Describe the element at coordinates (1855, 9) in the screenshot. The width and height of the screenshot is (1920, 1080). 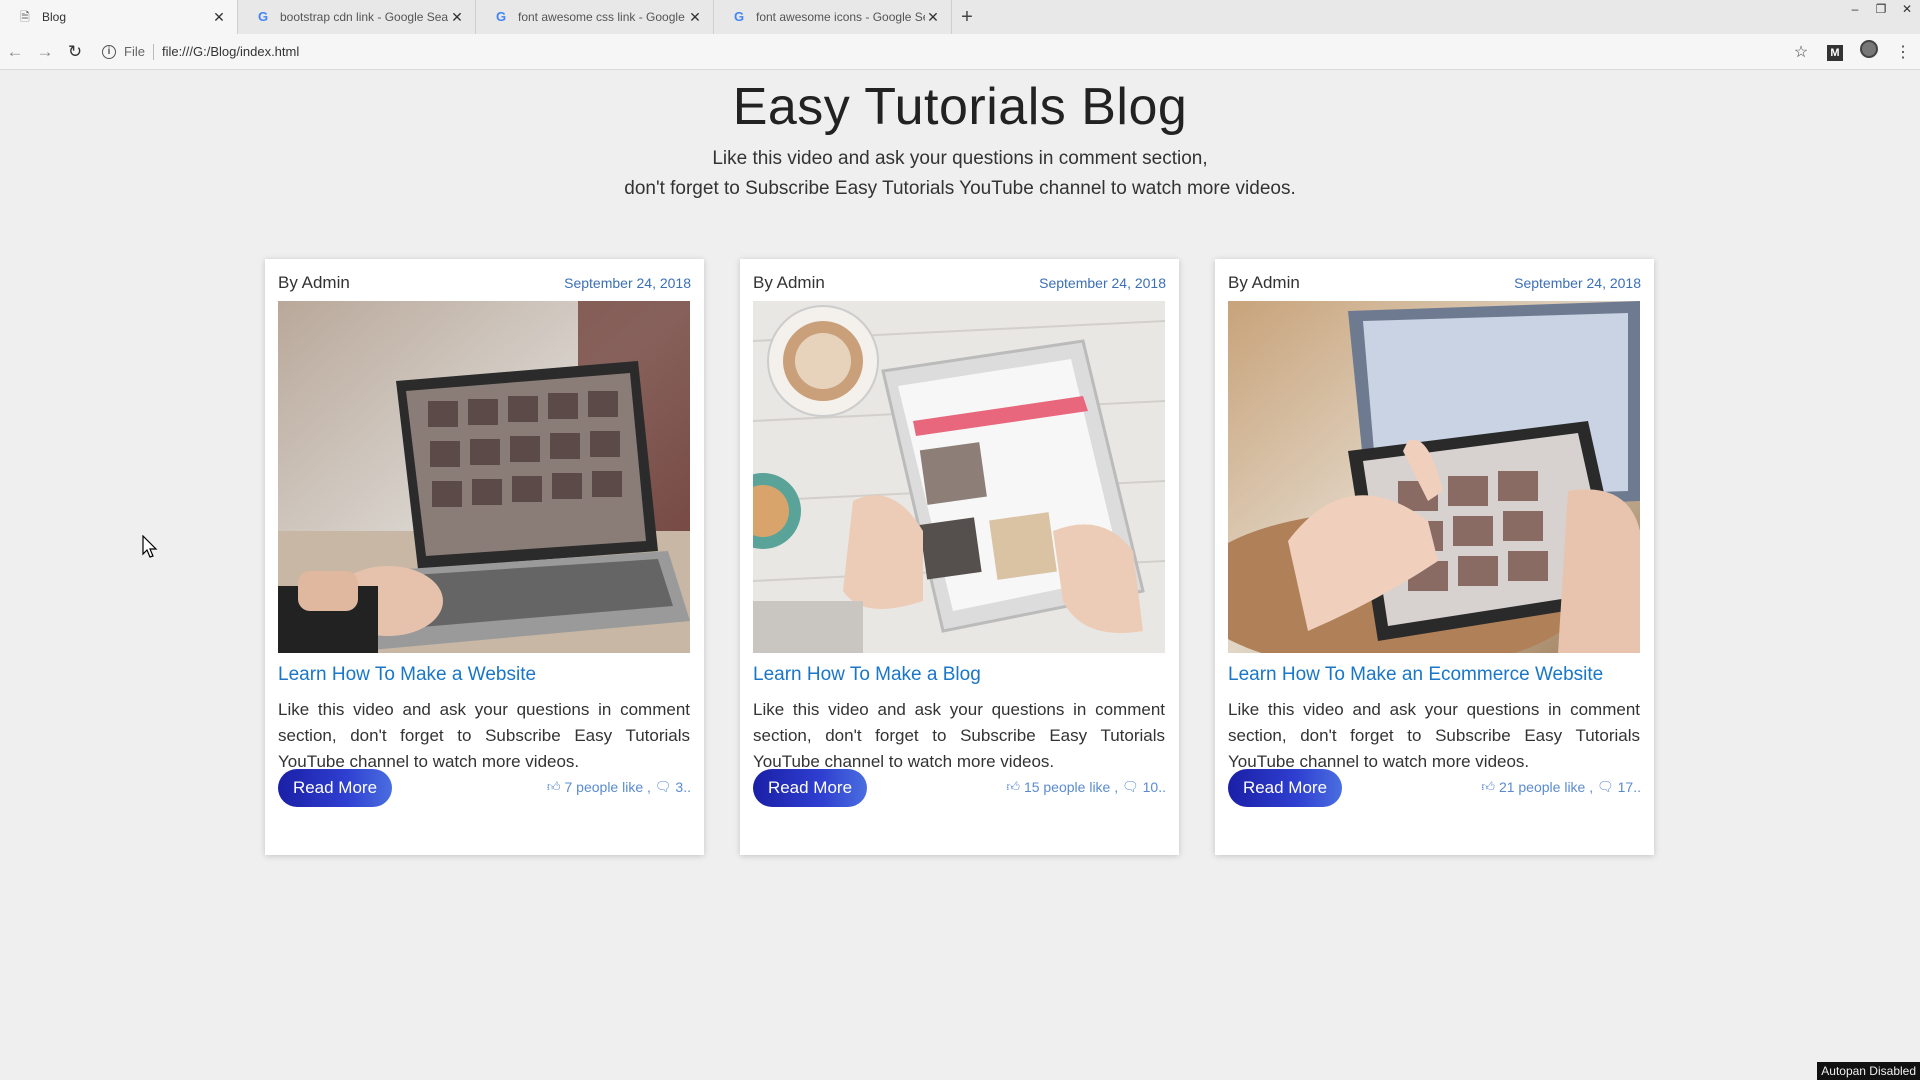
I see `minimize-icon: –` at that location.